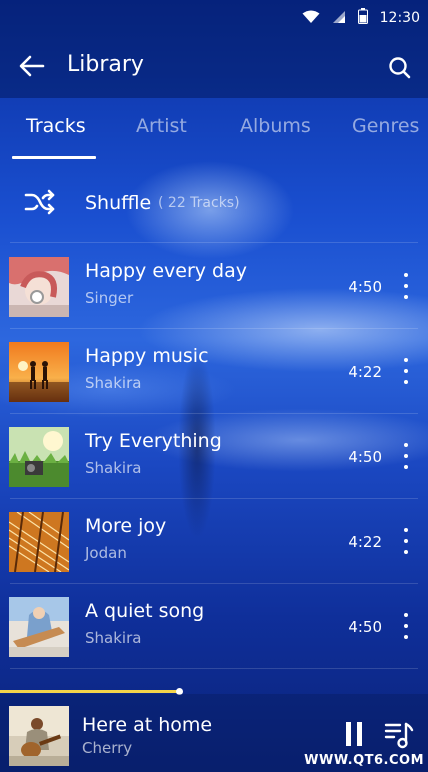  I want to click on track-row: A quiet song Shakira 4:50, so click(214, 625).